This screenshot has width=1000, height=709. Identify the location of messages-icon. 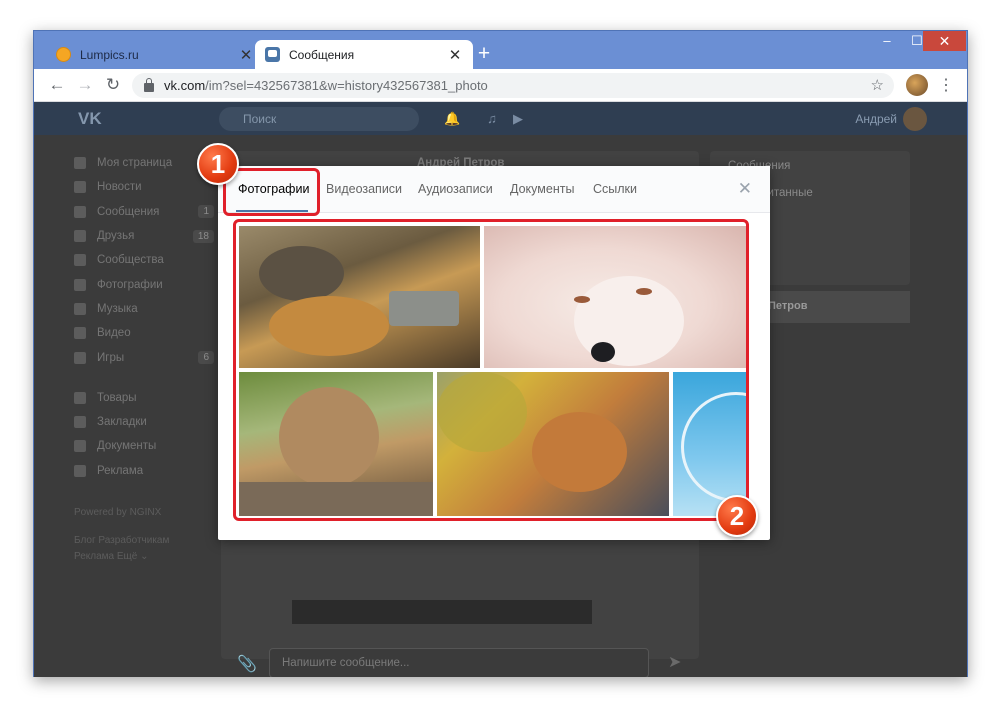
(80, 211).